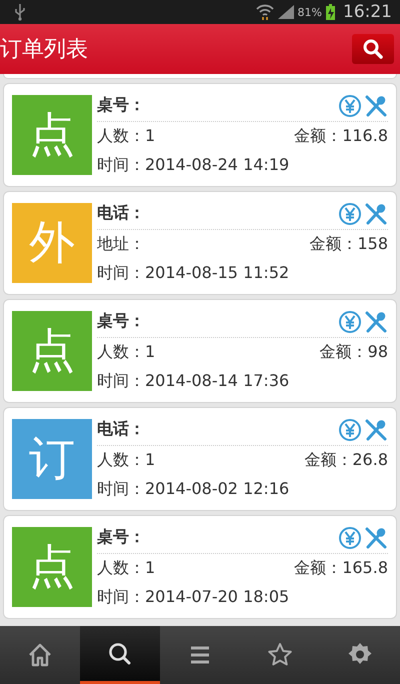 This screenshot has width=400, height=684. What do you see at coordinates (330, 12) in the screenshot?
I see `battery-charging-icon` at bounding box center [330, 12].